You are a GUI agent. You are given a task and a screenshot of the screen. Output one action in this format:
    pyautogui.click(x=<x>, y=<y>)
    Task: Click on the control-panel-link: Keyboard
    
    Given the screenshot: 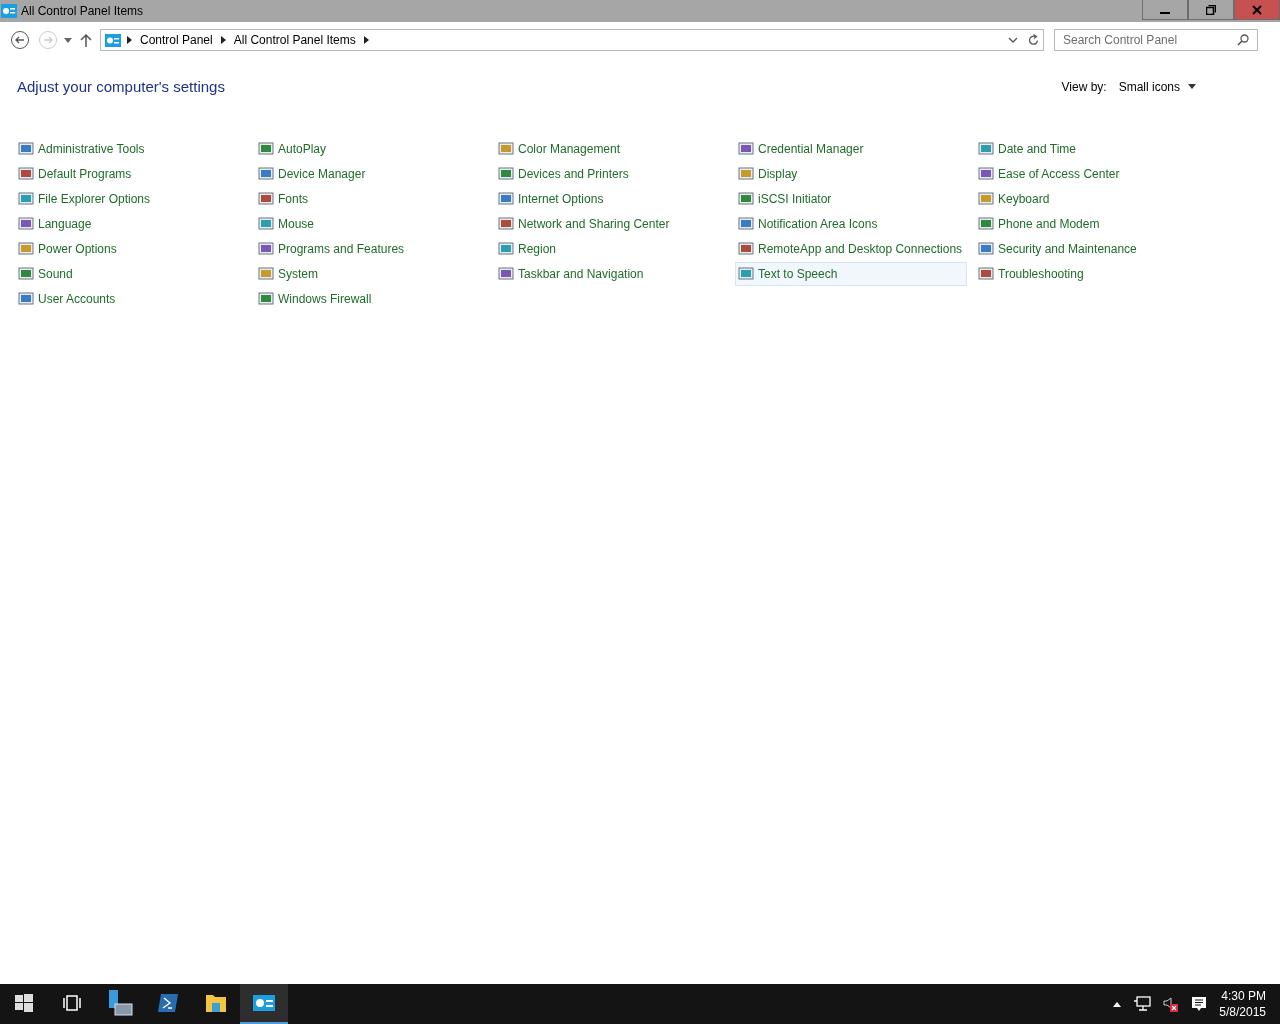 What is the action you would take?
    pyautogui.click(x=1091, y=199)
    